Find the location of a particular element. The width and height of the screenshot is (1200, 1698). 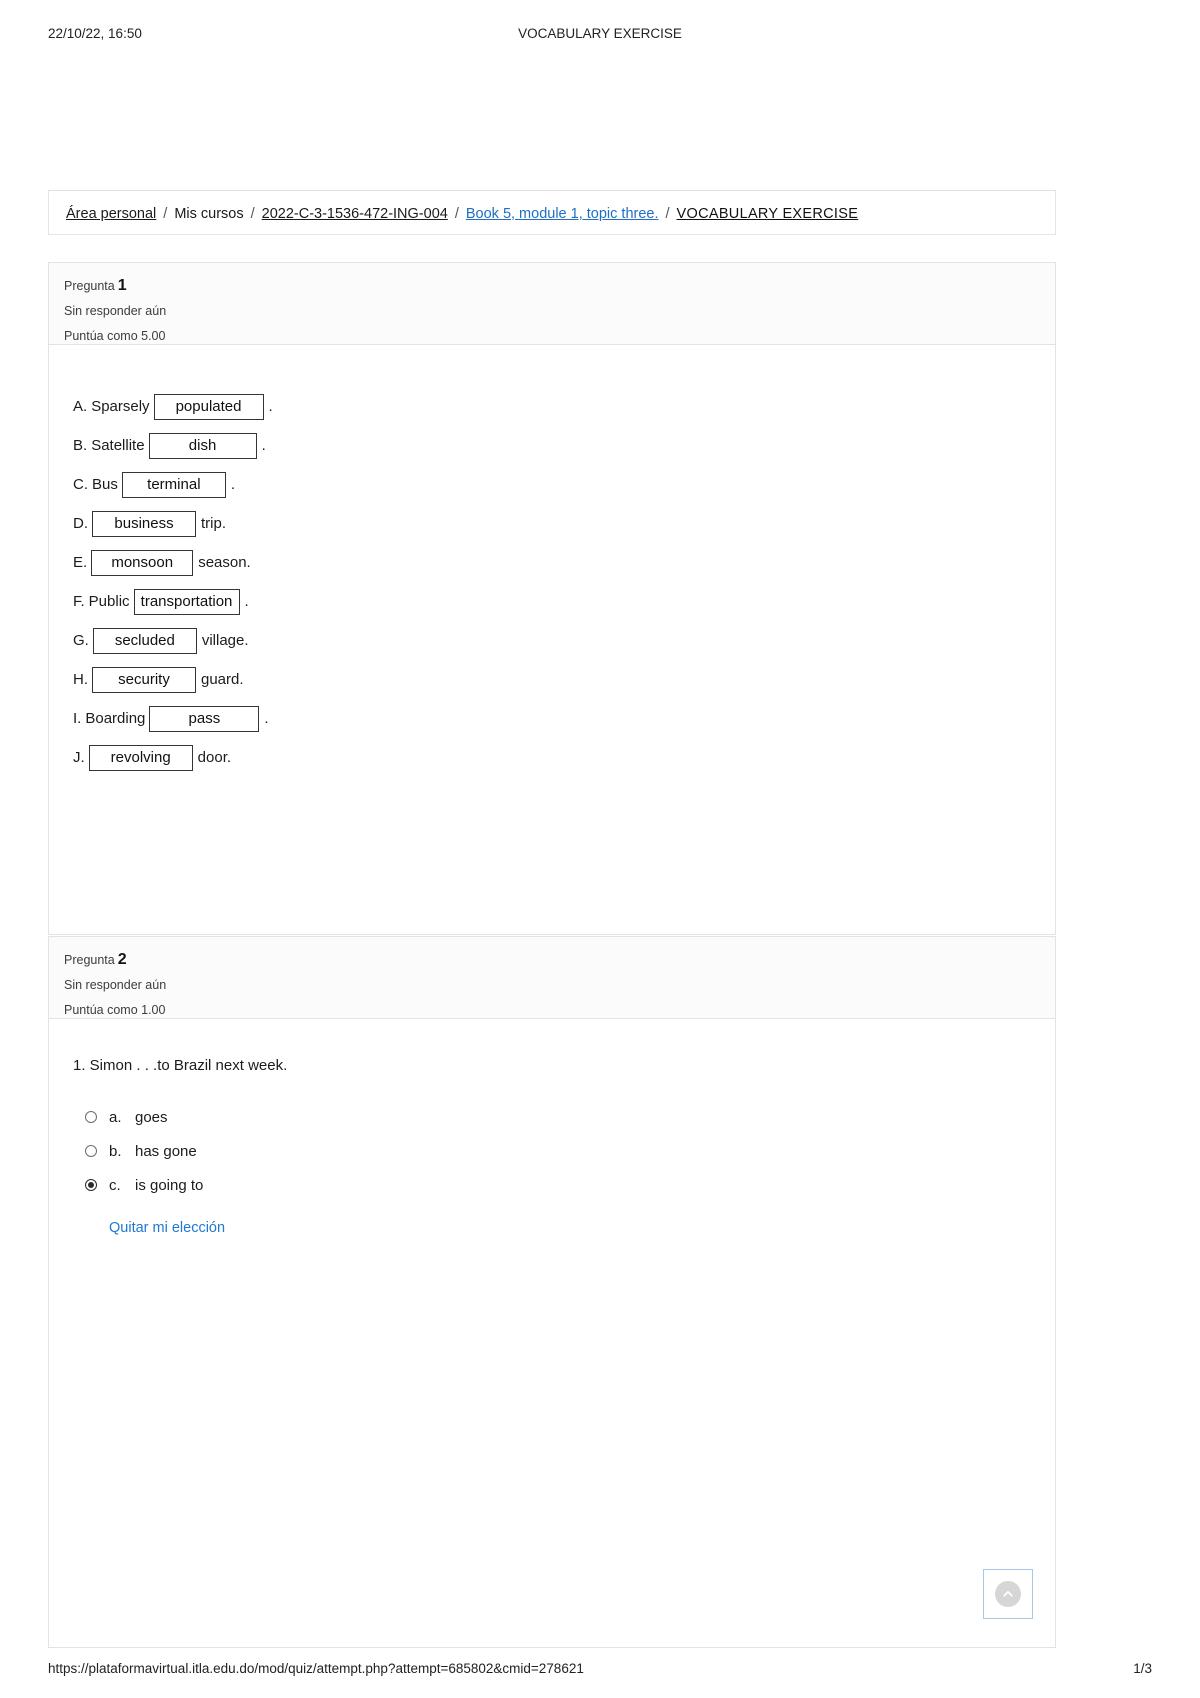

gapfill-item-letter: D. is located at coordinates (80, 523).